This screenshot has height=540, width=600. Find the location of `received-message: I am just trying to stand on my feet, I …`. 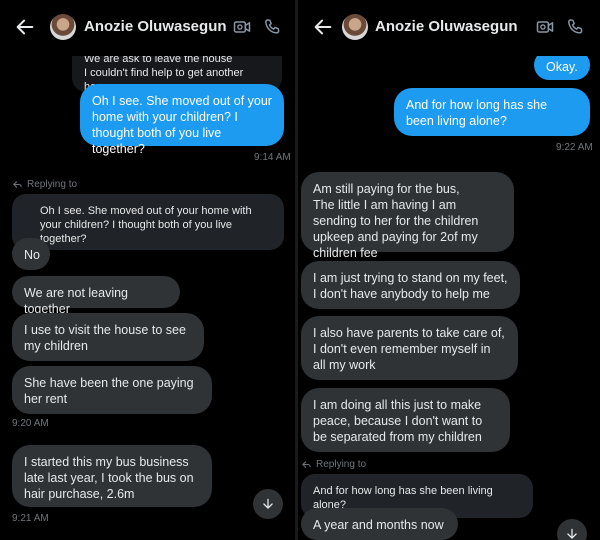

received-message: I am just trying to stand on my feet, I … is located at coordinates (410, 285).